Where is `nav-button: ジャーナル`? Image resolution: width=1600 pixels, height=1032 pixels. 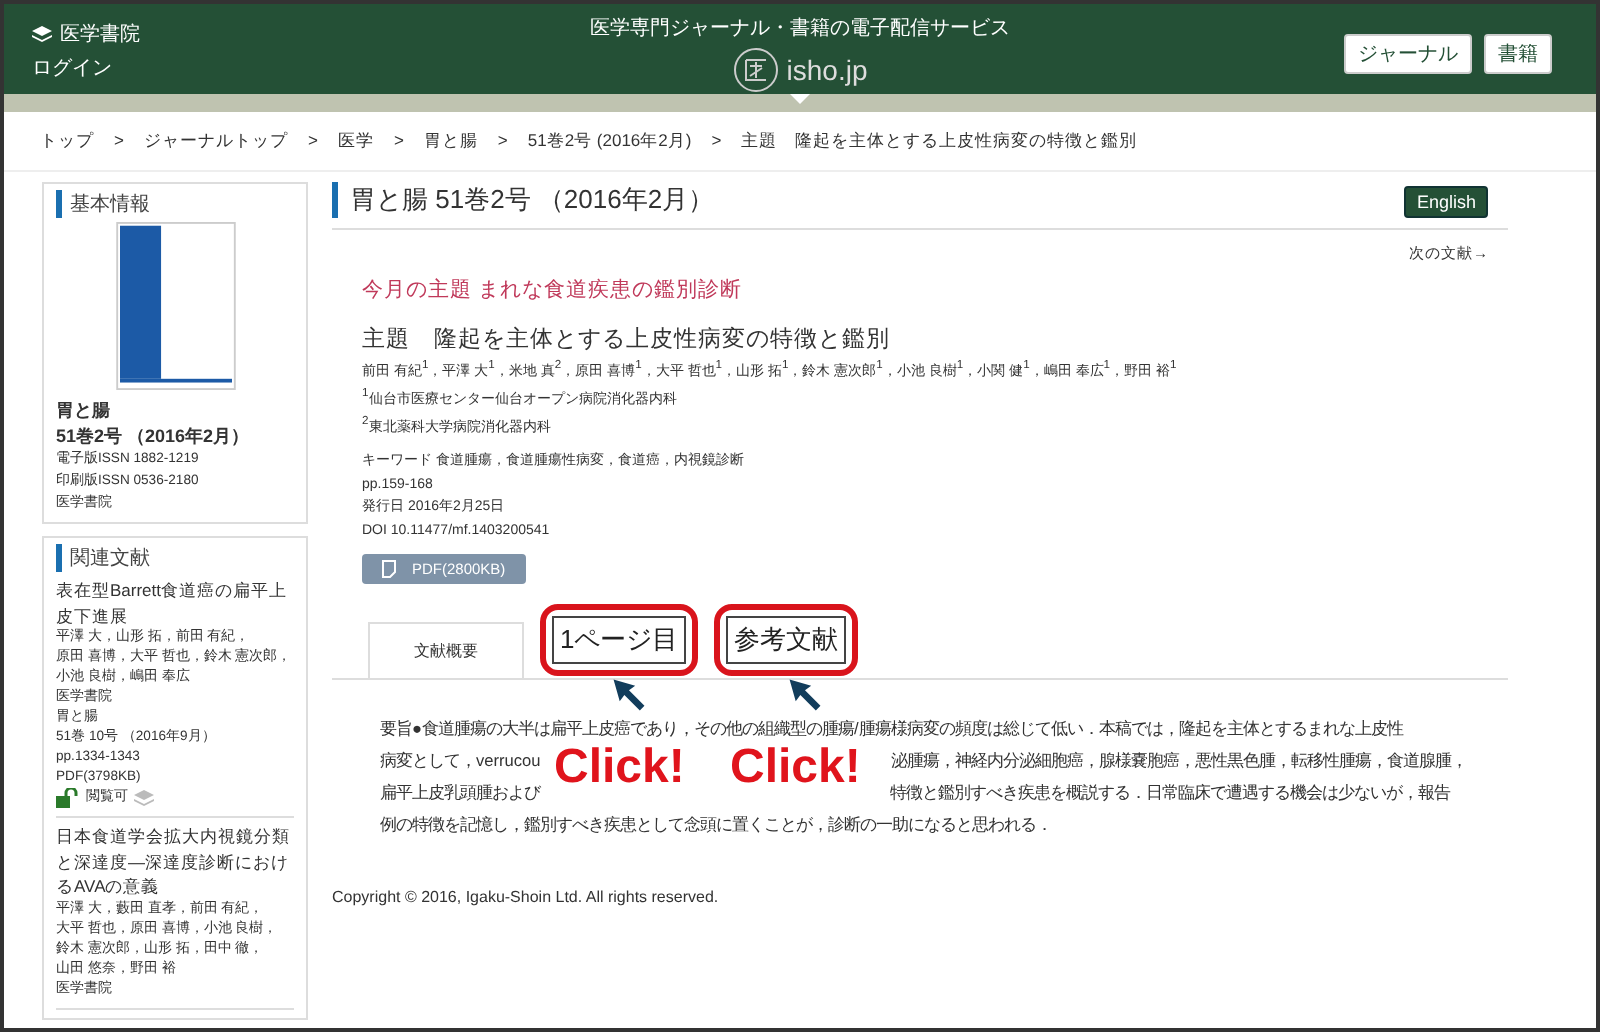
nav-button: ジャーナル is located at coordinates (1408, 54).